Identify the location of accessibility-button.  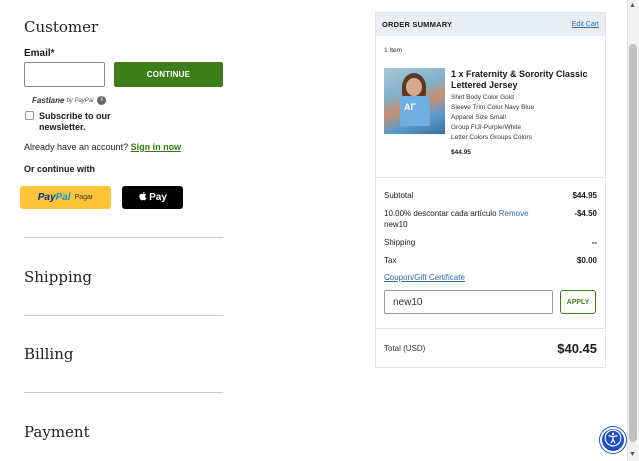
(613, 440).